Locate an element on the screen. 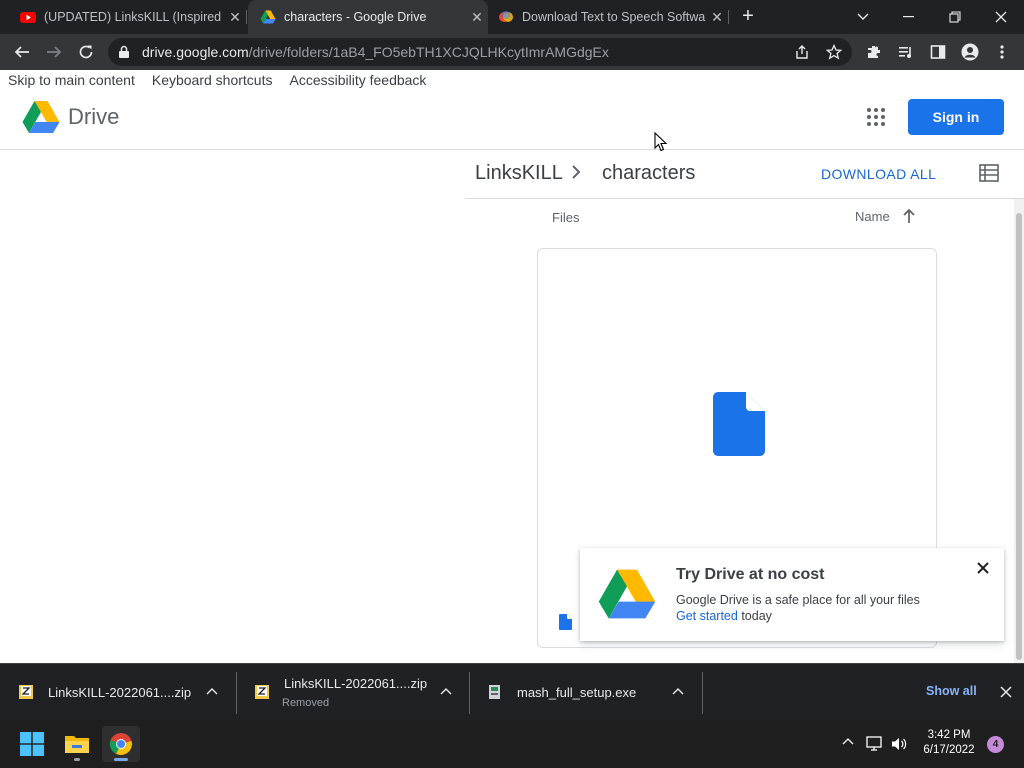 This screenshot has height=768, width=1024. breadcrumb-current-folder: characters is located at coordinates (649, 173).